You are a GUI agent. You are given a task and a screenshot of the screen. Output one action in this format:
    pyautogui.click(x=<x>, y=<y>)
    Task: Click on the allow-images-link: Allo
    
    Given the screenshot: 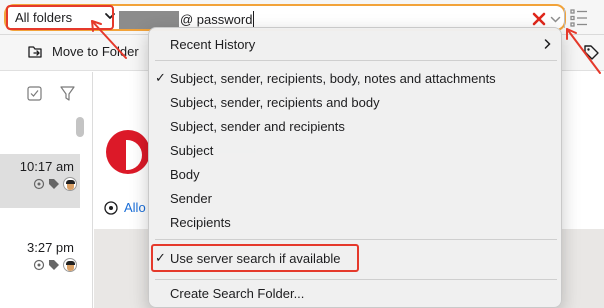 What is the action you would take?
    pyautogui.click(x=125, y=207)
    